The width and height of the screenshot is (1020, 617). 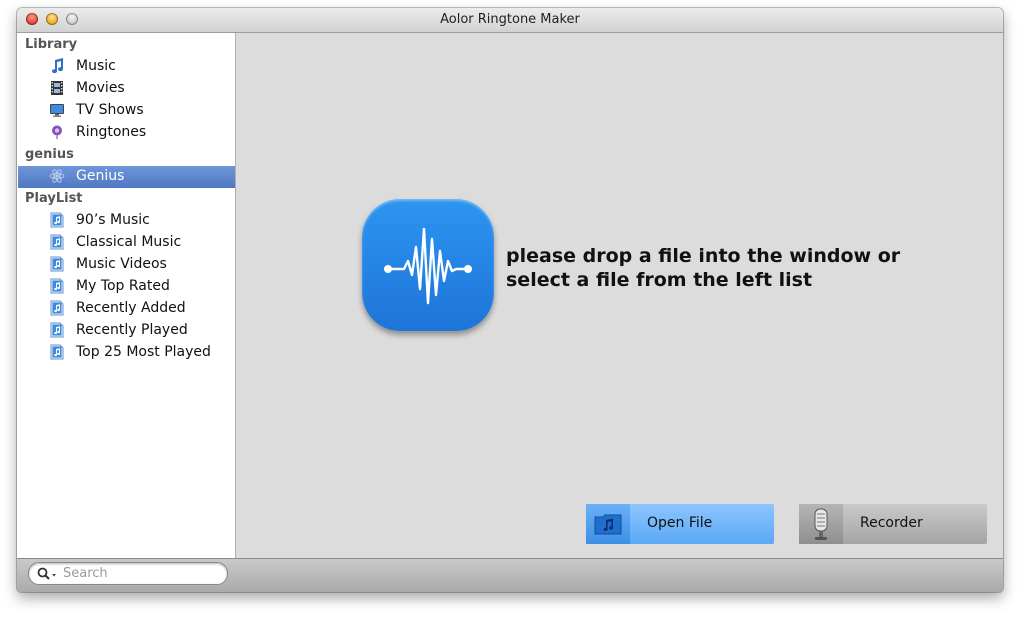 What do you see at coordinates (126, 177) in the screenshot?
I see `sidebar-item-genius: Genius` at bounding box center [126, 177].